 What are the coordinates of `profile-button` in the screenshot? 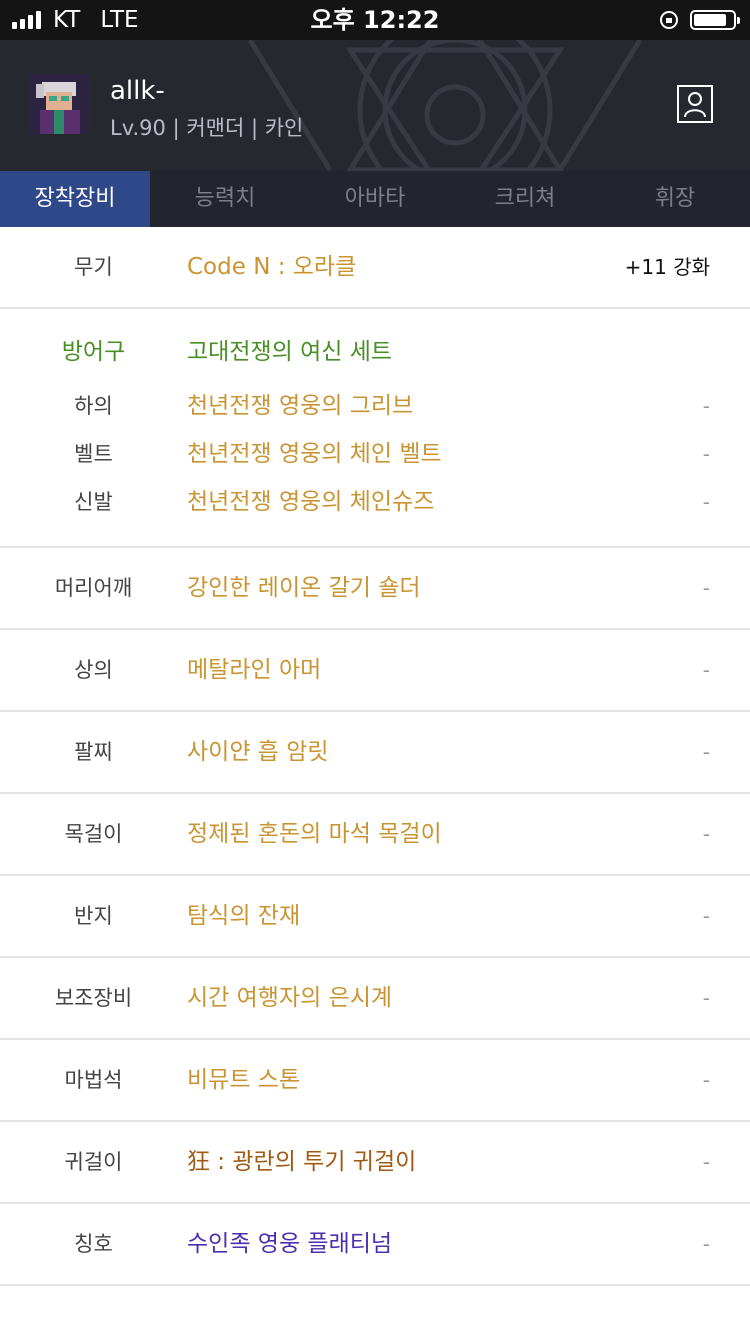 It's located at (695, 104).